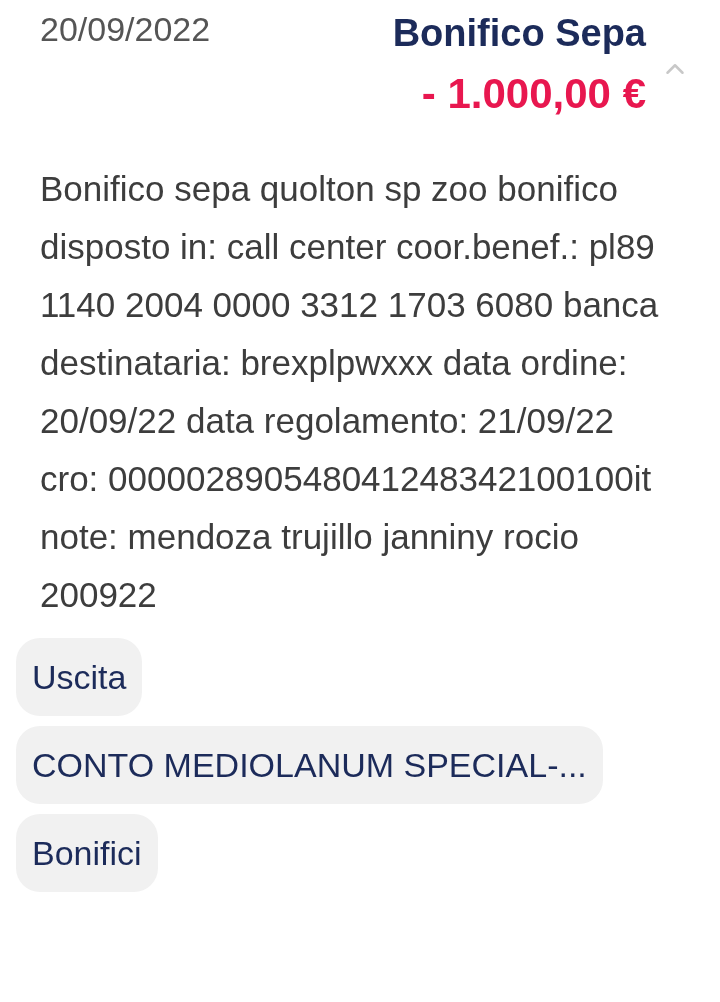 This screenshot has width=720, height=1002. Describe the element at coordinates (519, 33) in the screenshot. I see `transaction-title: Bonifico Sepa` at that location.